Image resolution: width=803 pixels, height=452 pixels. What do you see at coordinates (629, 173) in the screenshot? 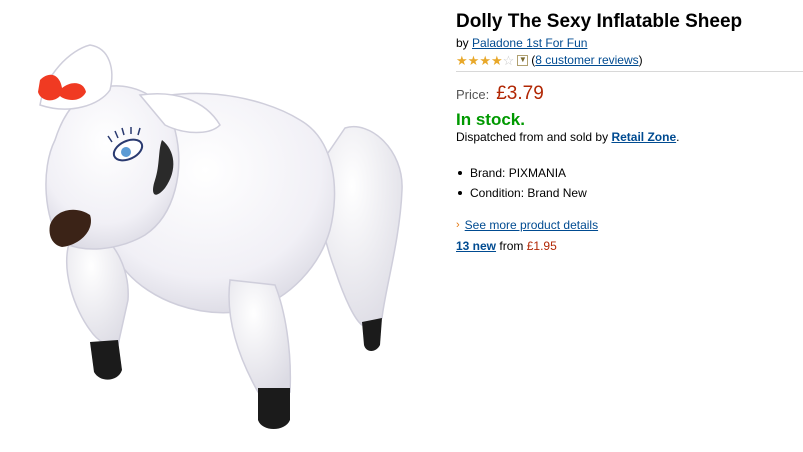
I see `bullet-brand: Brand: PIXMANIA` at bounding box center [629, 173].